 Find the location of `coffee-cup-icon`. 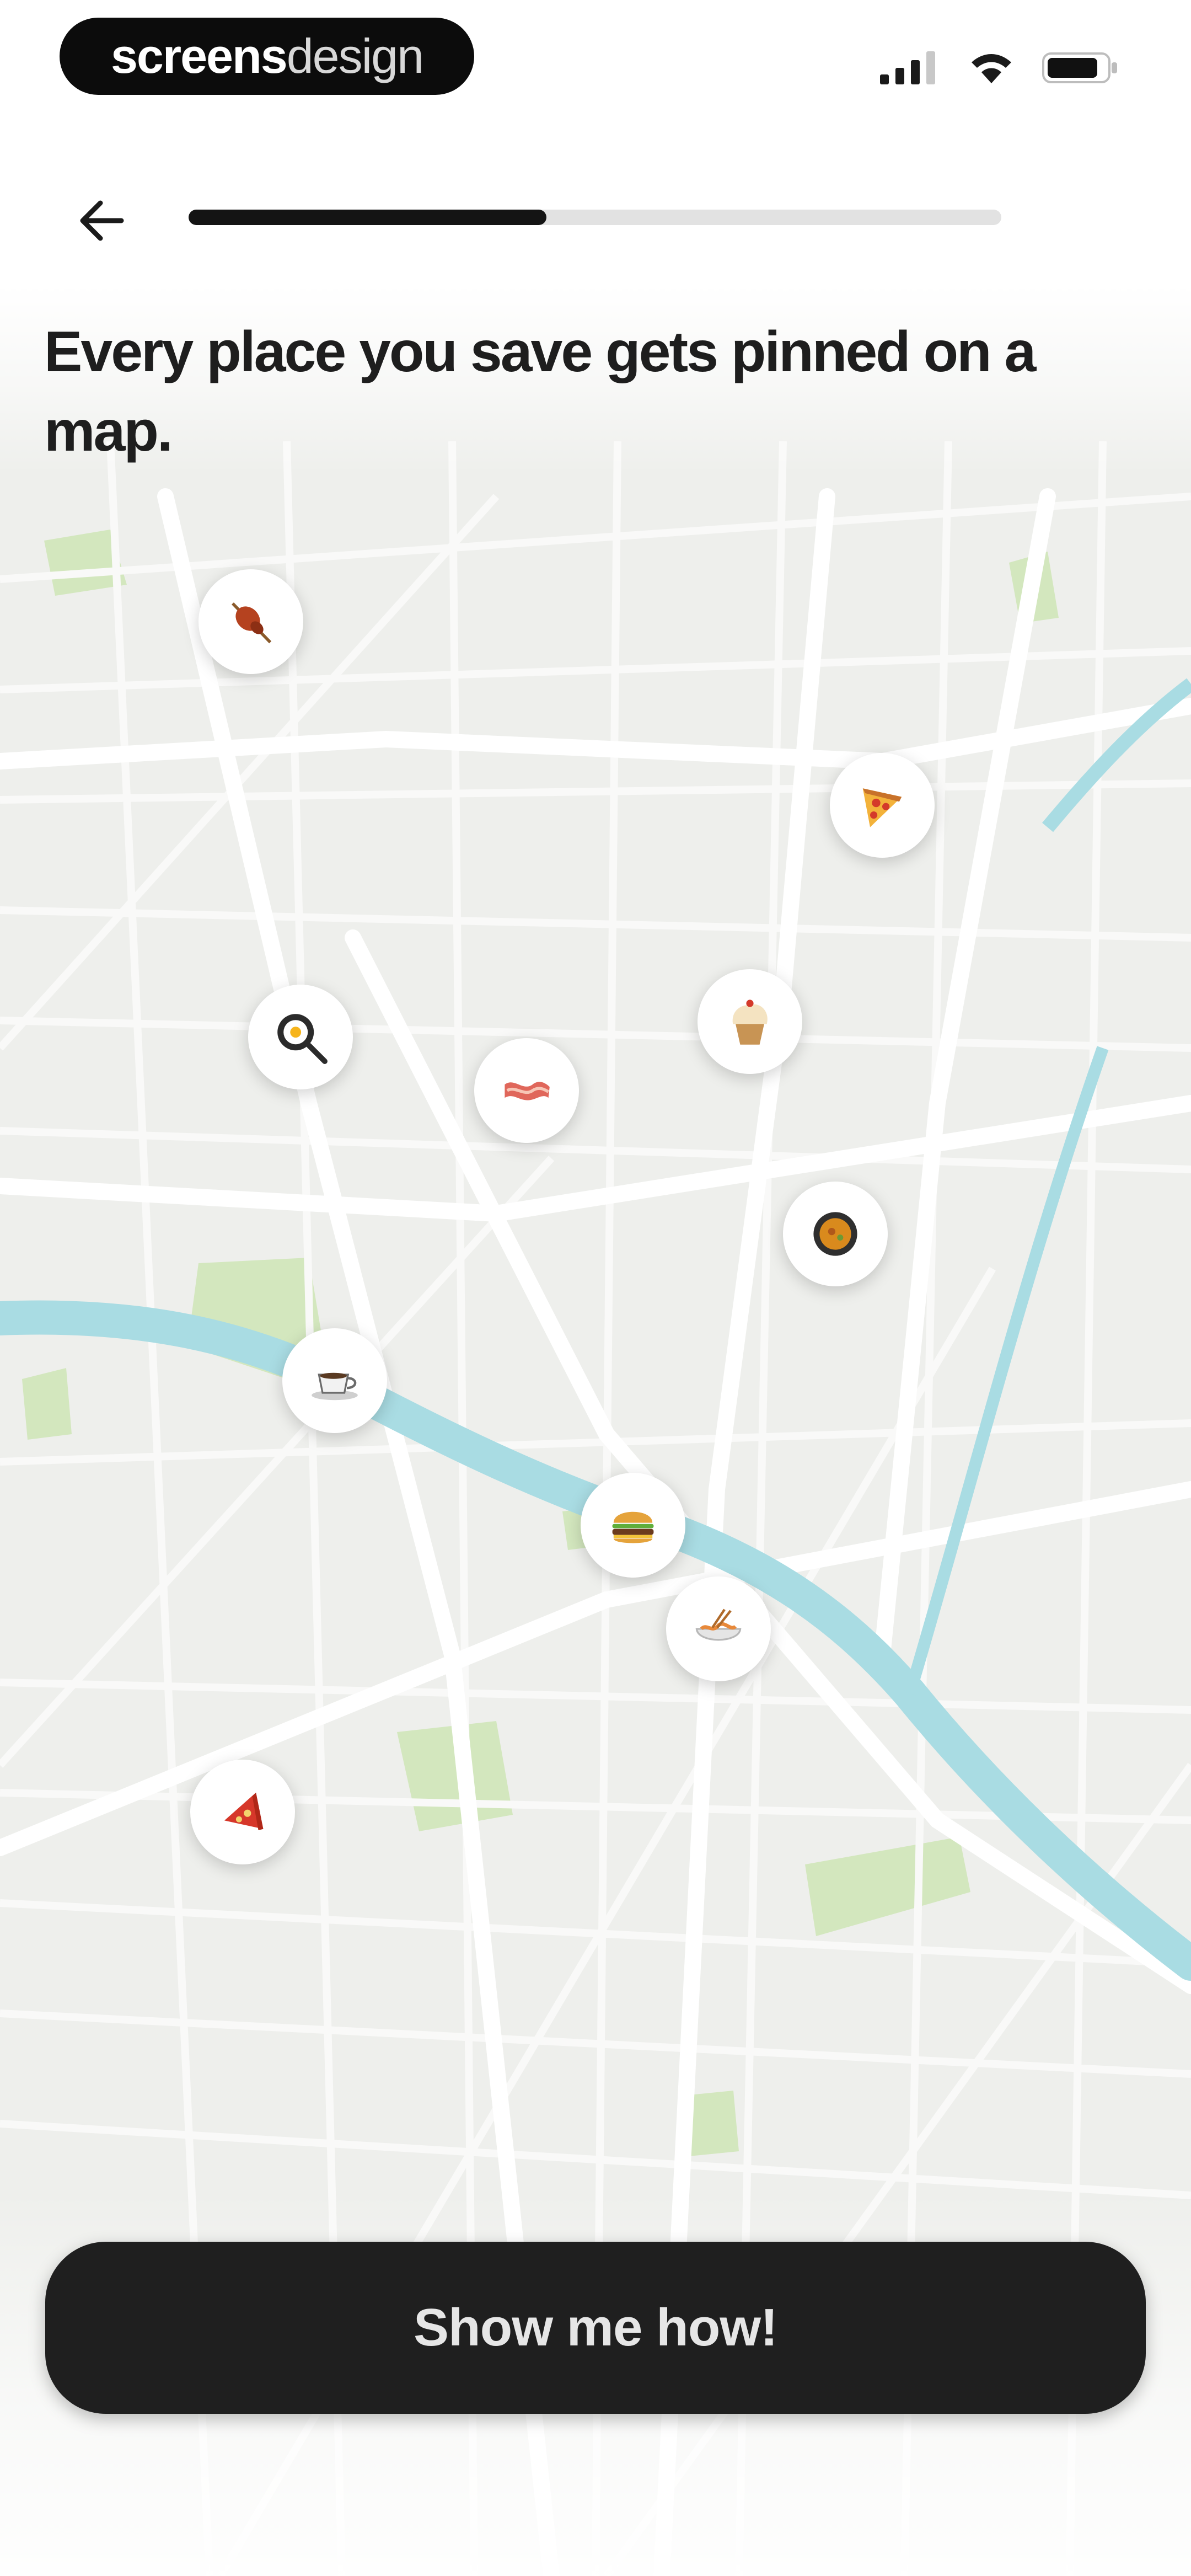

coffee-cup-icon is located at coordinates (335, 1386).